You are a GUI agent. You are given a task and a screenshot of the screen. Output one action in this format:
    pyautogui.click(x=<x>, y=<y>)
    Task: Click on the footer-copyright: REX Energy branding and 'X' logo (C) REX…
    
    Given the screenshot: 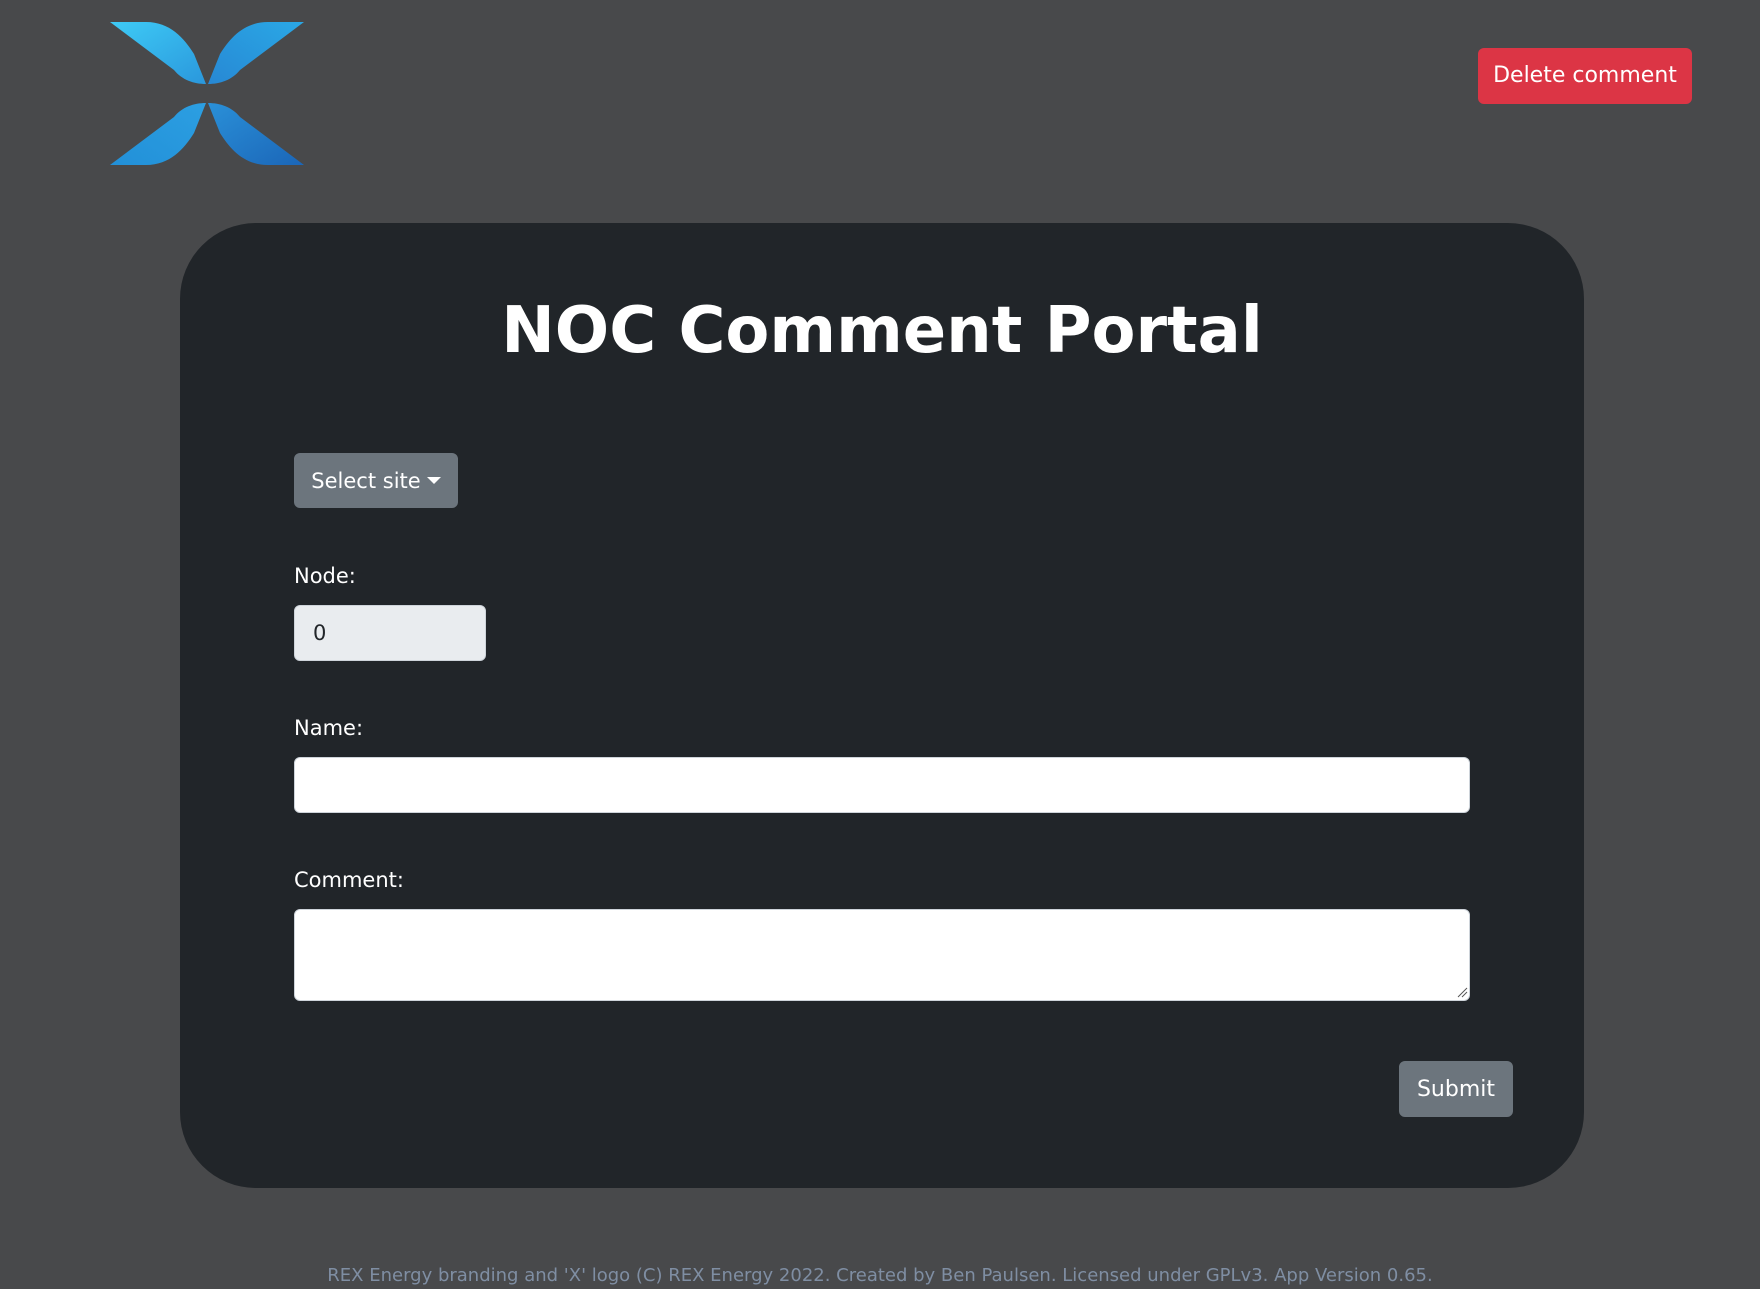 What is the action you would take?
    pyautogui.click(x=880, y=1275)
    